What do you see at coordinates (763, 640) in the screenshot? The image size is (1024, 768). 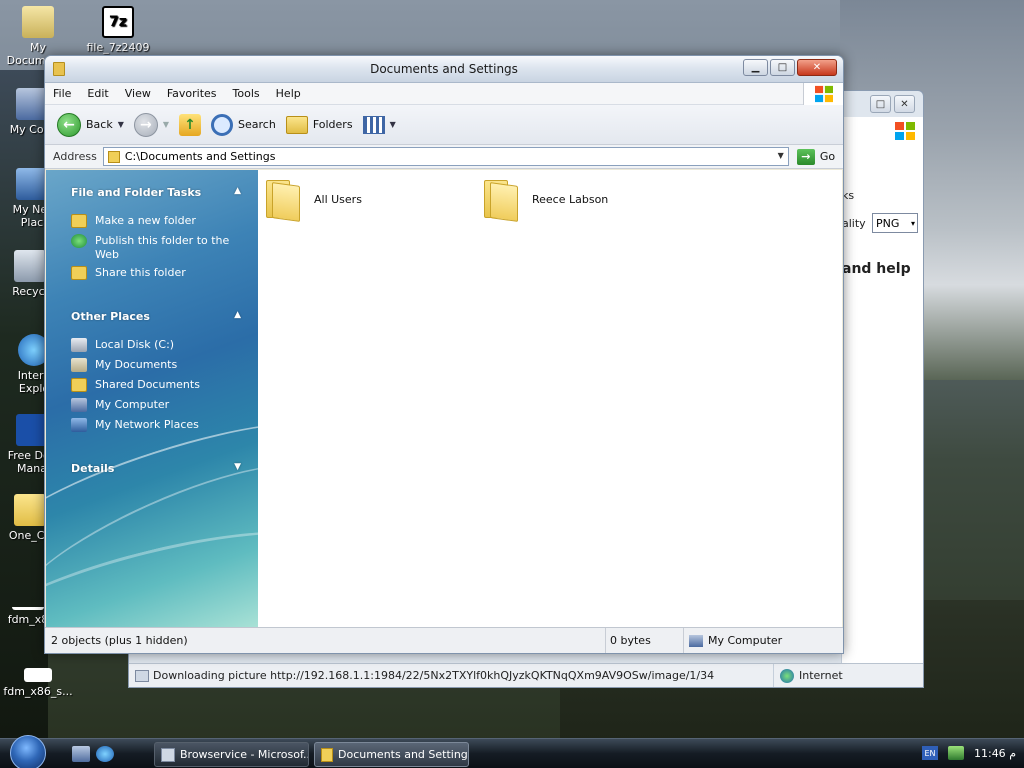 I see `status-location: My Computer` at bounding box center [763, 640].